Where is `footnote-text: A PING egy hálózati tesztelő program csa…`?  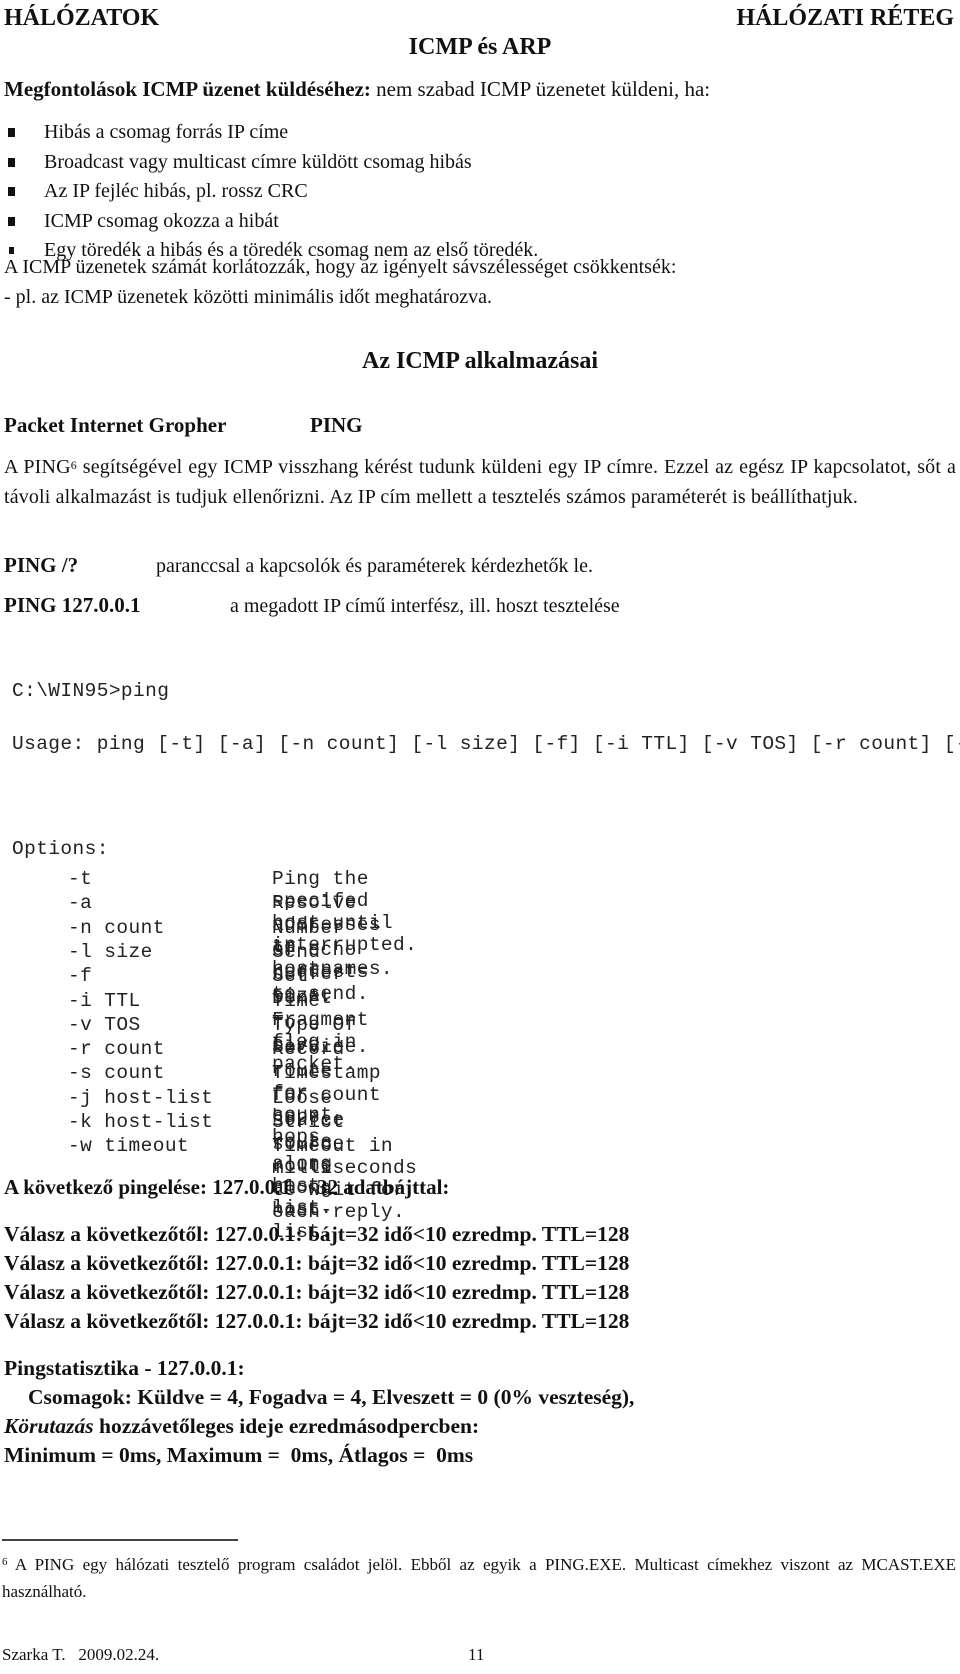 footnote-text: A PING egy hálózati tesztelő program csa… is located at coordinates (479, 1578).